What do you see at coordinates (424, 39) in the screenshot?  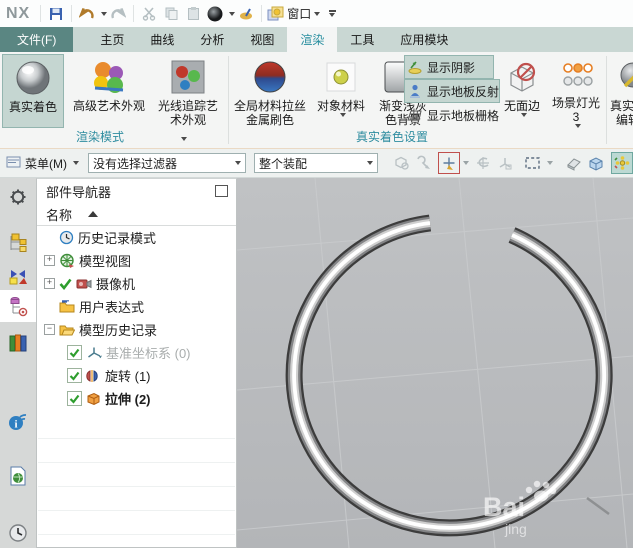 I see `tab-application-modules: 应用模块` at bounding box center [424, 39].